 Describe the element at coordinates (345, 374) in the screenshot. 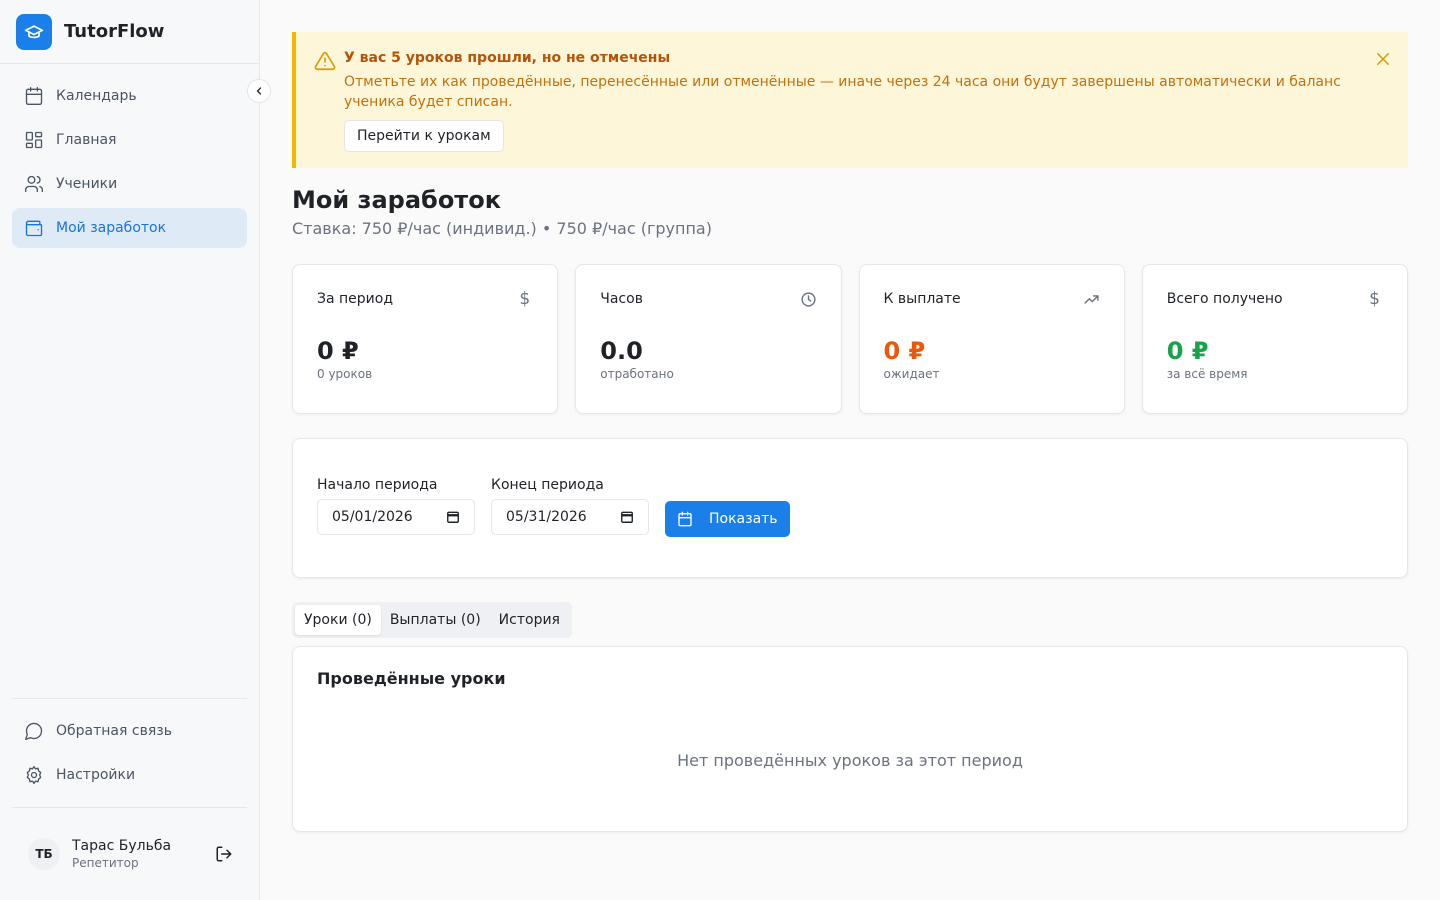

I see `card-note: 0 уроков` at that location.